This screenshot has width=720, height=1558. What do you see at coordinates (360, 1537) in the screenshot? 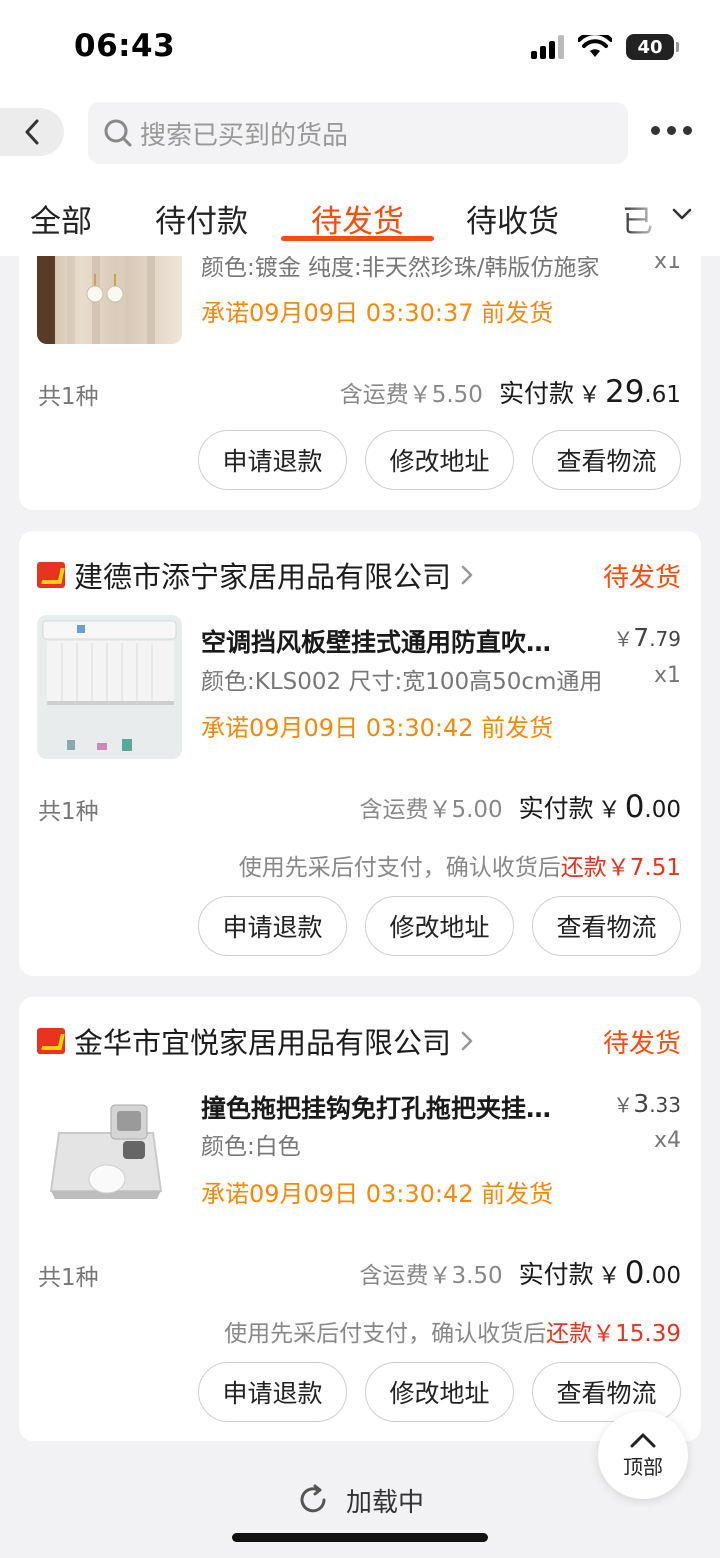
I see `home-indicator` at bounding box center [360, 1537].